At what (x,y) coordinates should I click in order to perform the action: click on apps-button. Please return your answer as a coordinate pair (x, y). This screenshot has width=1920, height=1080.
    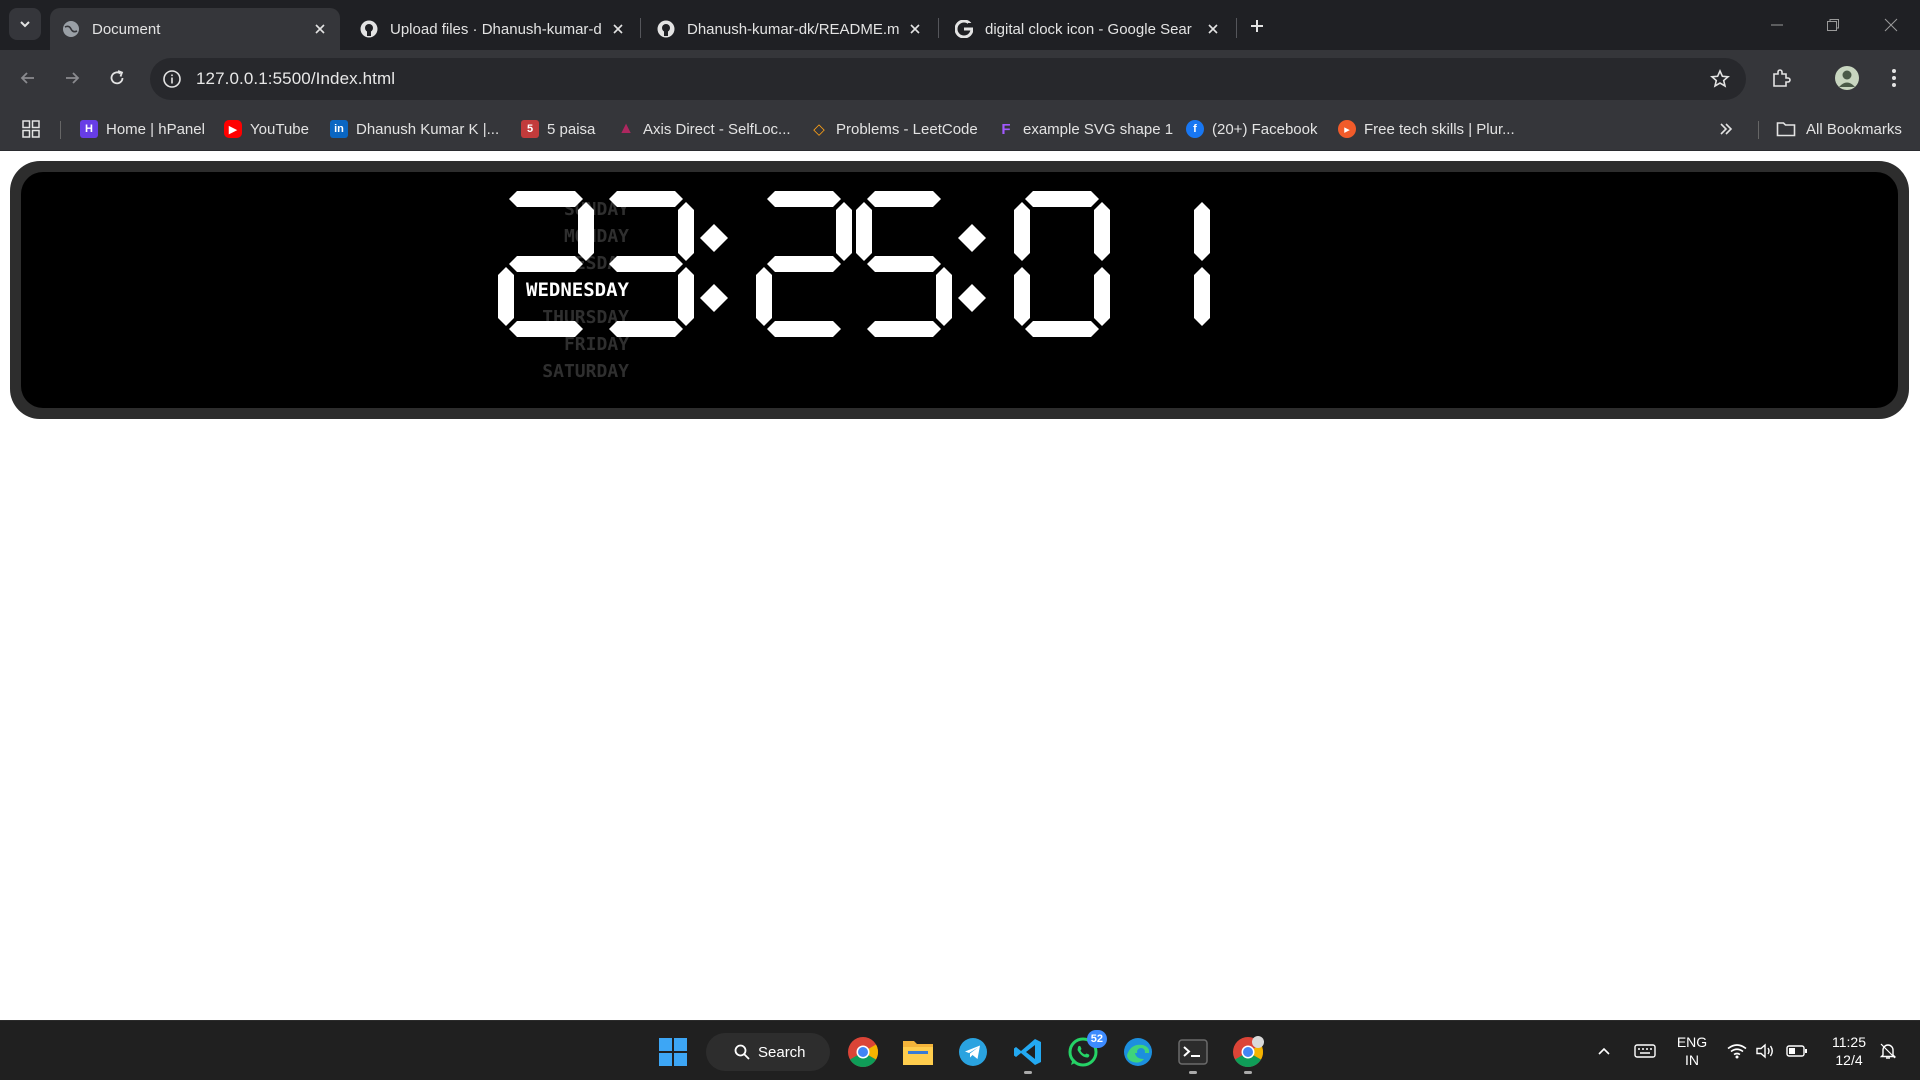
    Looking at the image, I should click on (31, 129).